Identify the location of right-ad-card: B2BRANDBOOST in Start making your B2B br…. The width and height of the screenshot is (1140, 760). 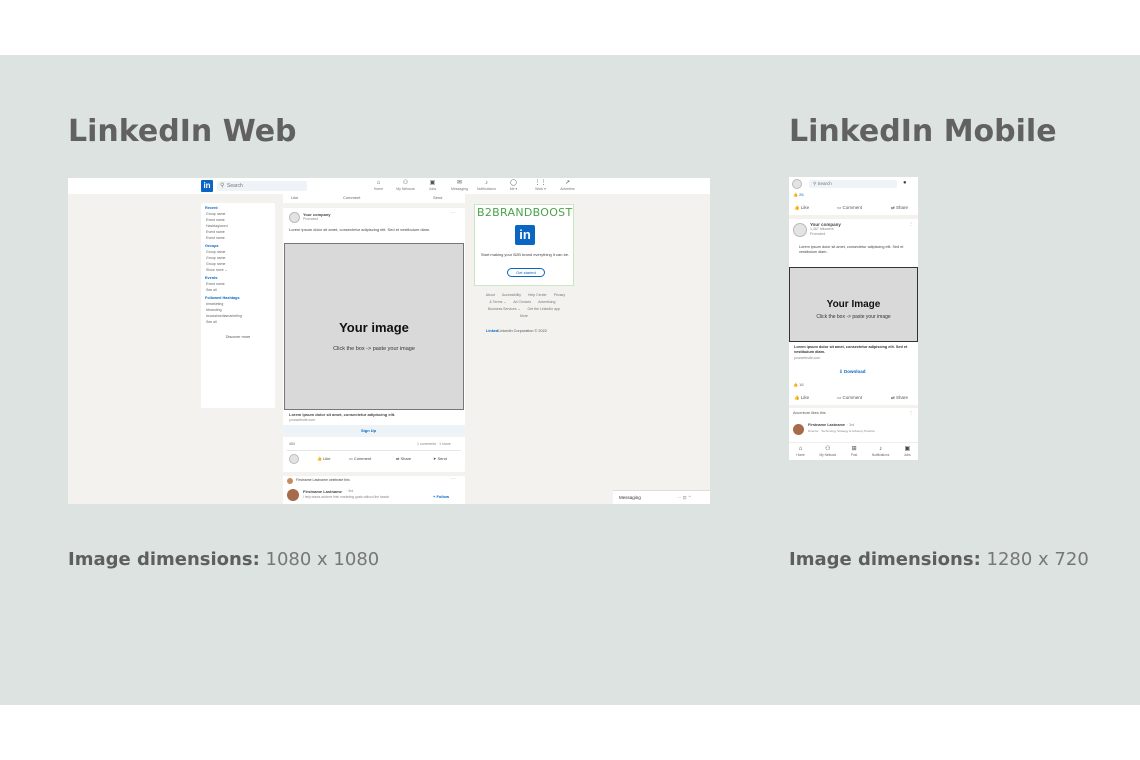
(524, 245).